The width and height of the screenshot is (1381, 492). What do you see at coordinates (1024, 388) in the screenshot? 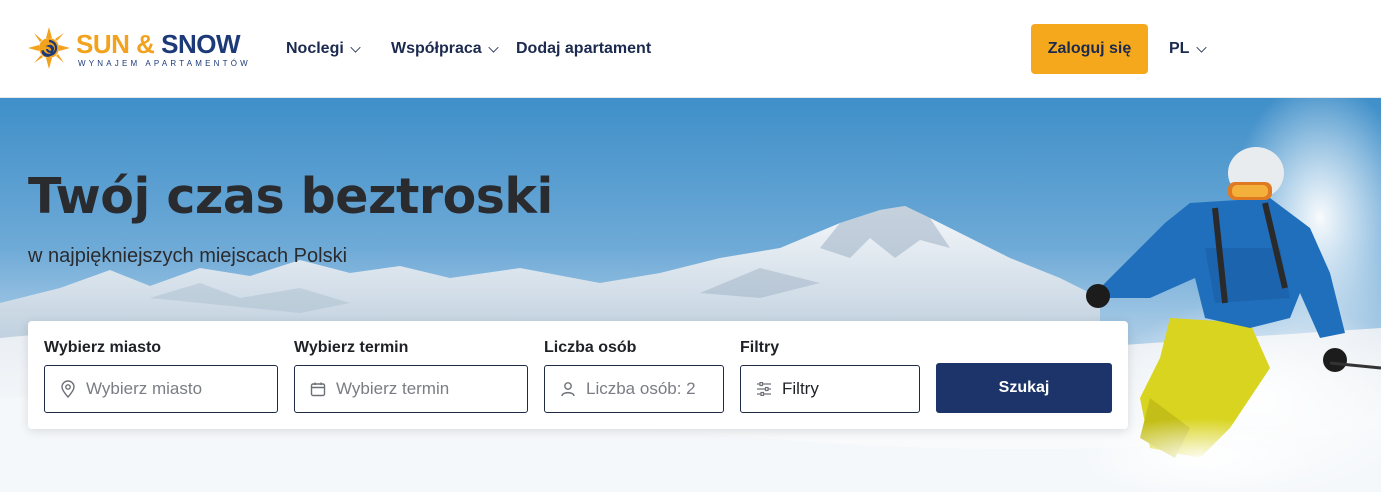
I see `search-button: Szukaj` at bounding box center [1024, 388].